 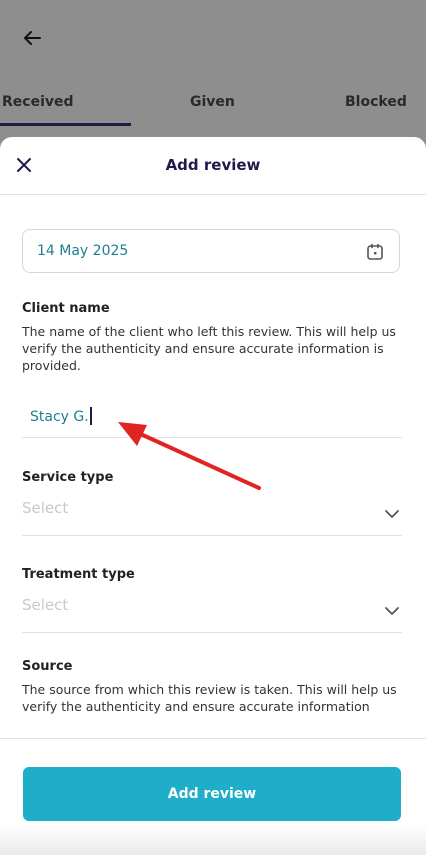 What do you see at coordinates (212, 102) in the screenshot?
I see `tab-given: Given` at bounding box center [212, 102].